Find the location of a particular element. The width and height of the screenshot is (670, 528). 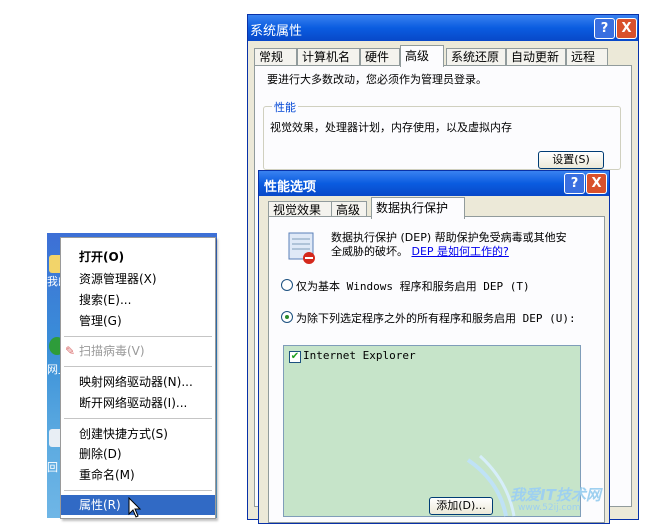

menu-item-delete: 删除(D) is located at coordinates (138, 454).